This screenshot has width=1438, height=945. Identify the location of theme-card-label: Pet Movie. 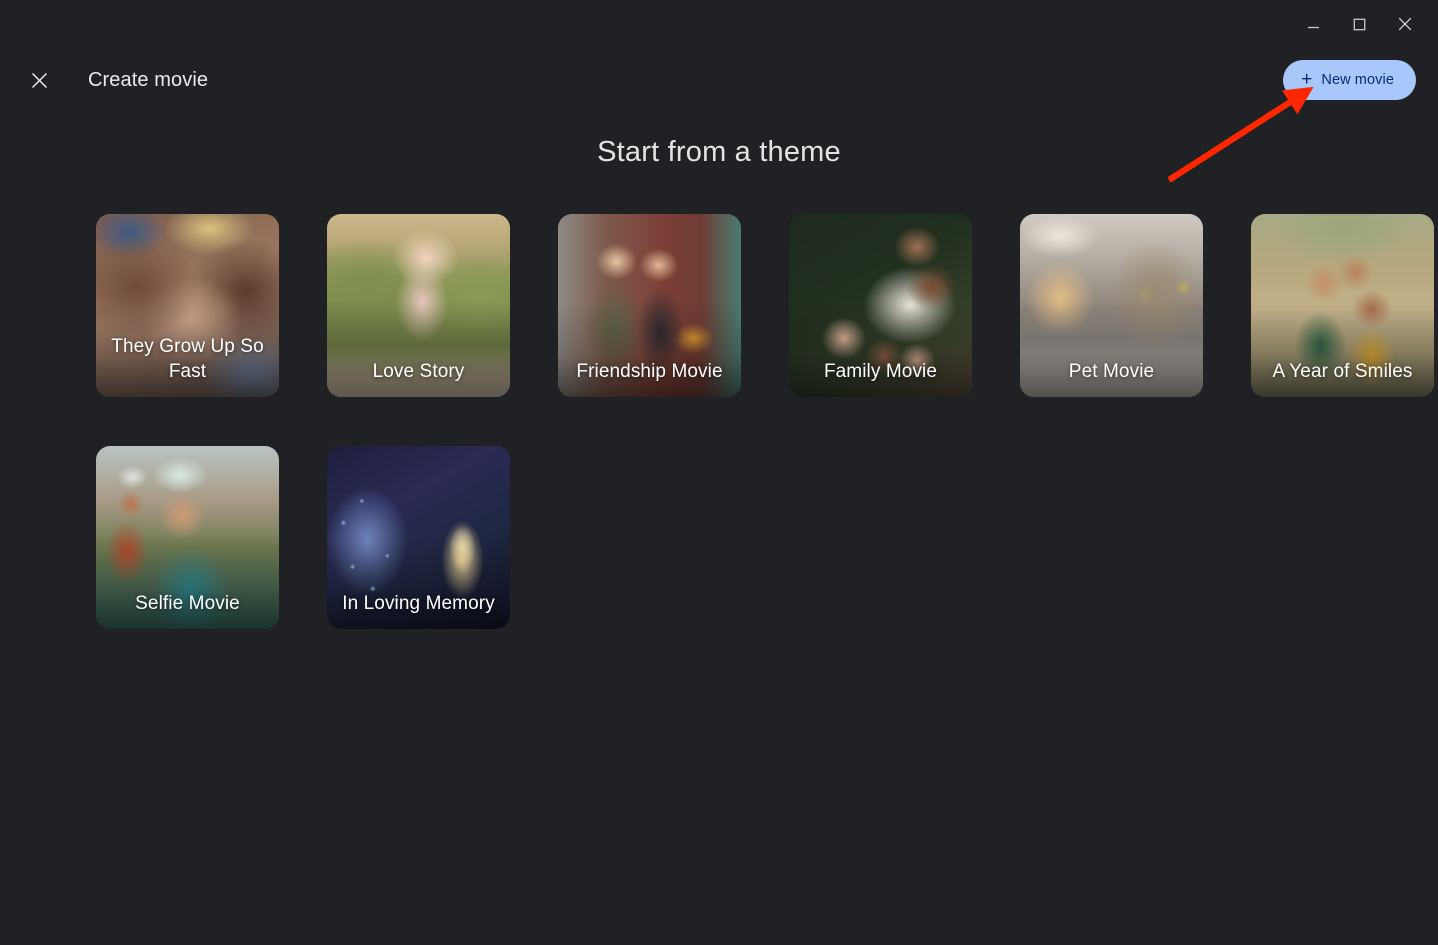
(1111, 371).